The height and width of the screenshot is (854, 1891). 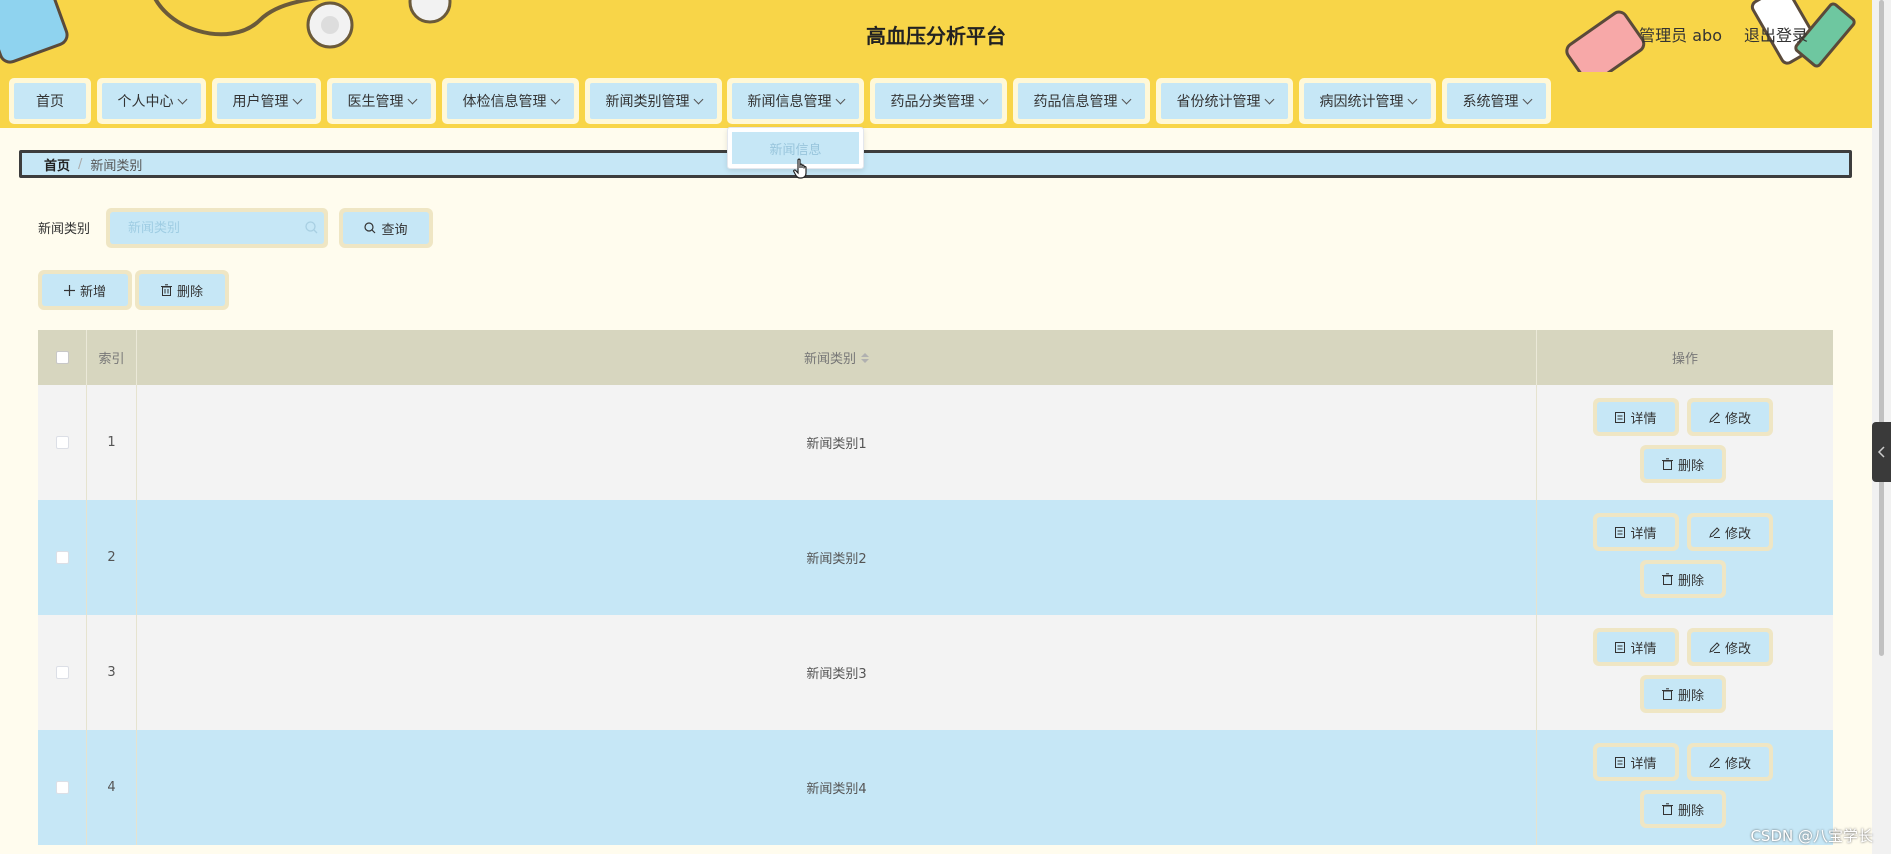 What do you see at coordinates (837, 357) in the screenshot?
I see `column-header-news-category: 新闻类别` at bounding box center [837, 357].